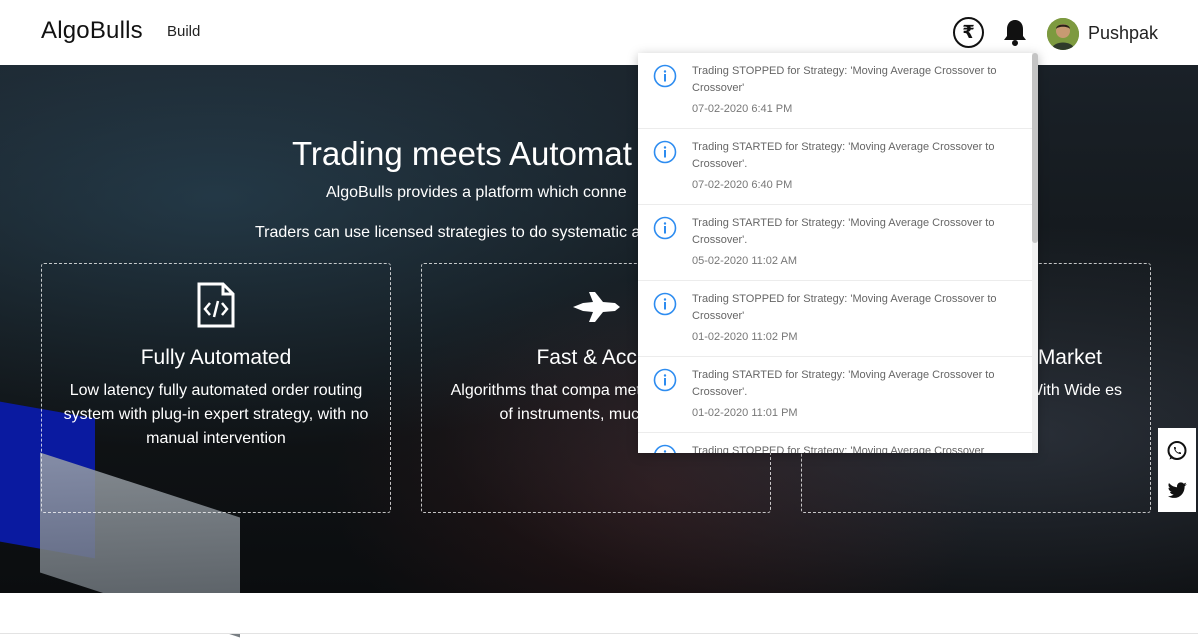  I want to click on whatsapp-icon, so click(1177, 451).